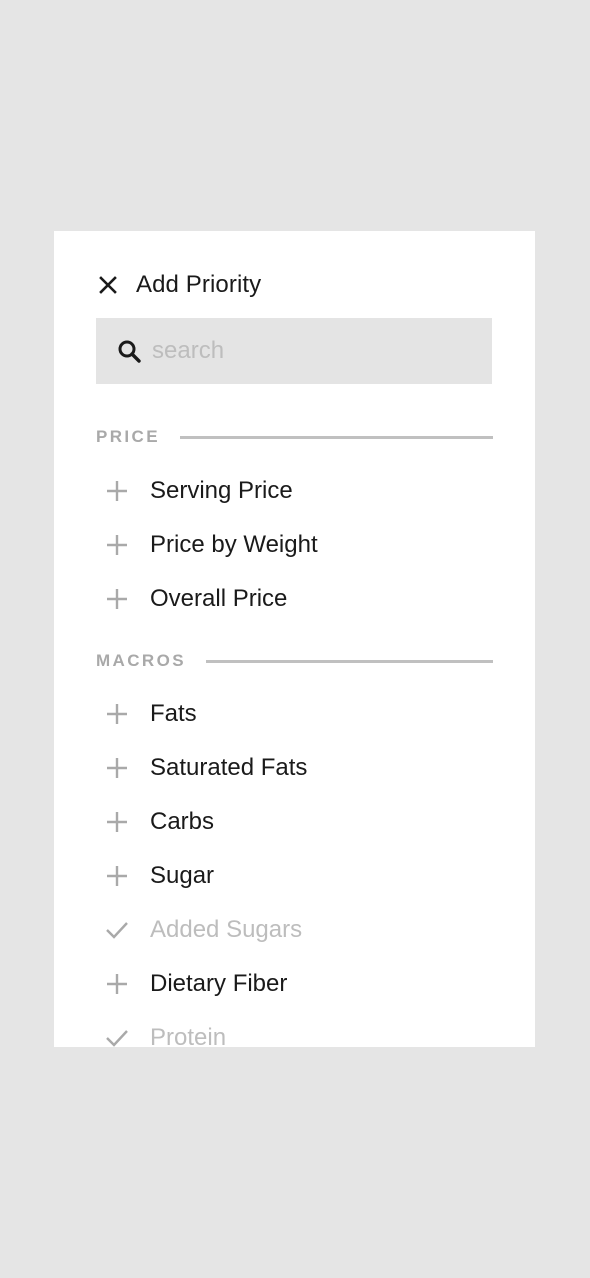 The height and width of the screenshot is (1278, 590). I want to click on priority-item-carbs: Carbs, so click(159, 822).